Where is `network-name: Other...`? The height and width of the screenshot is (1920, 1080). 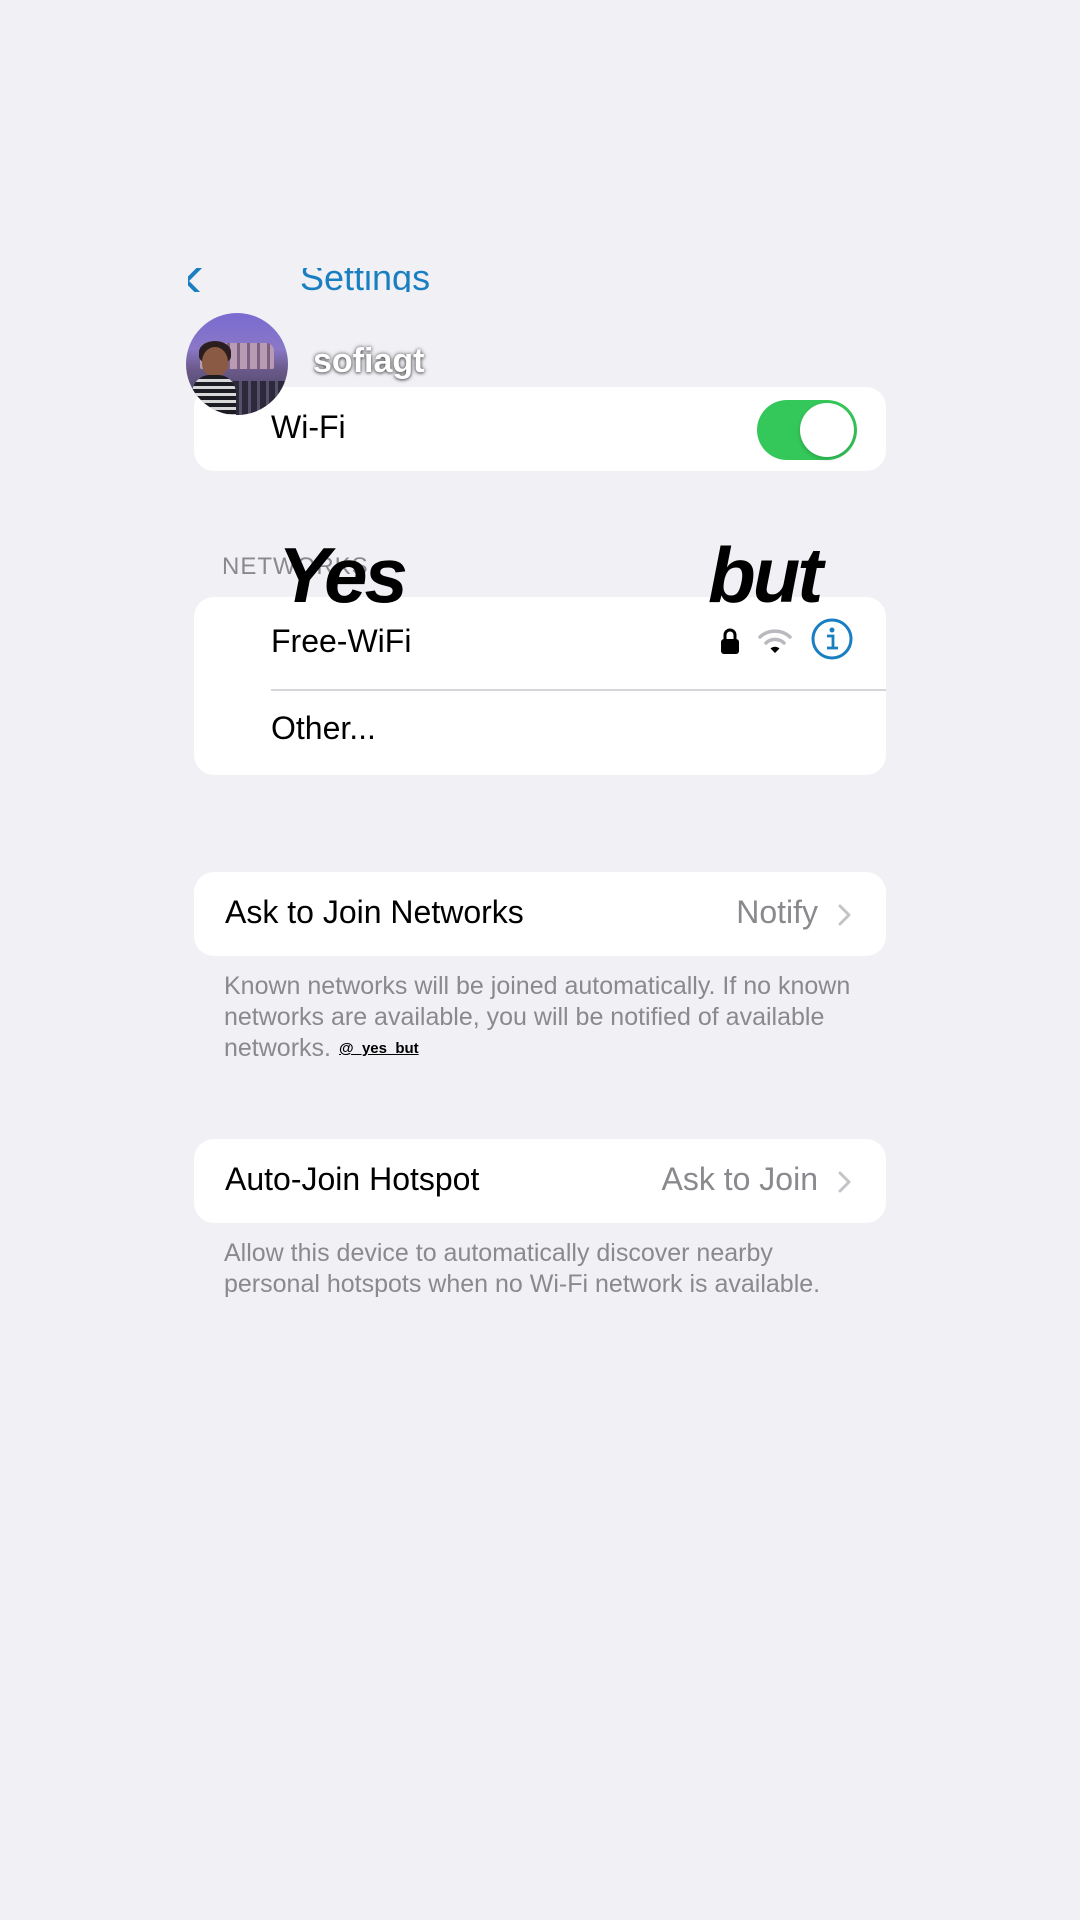
network-name: Other... is located at coordinates (323, 728).